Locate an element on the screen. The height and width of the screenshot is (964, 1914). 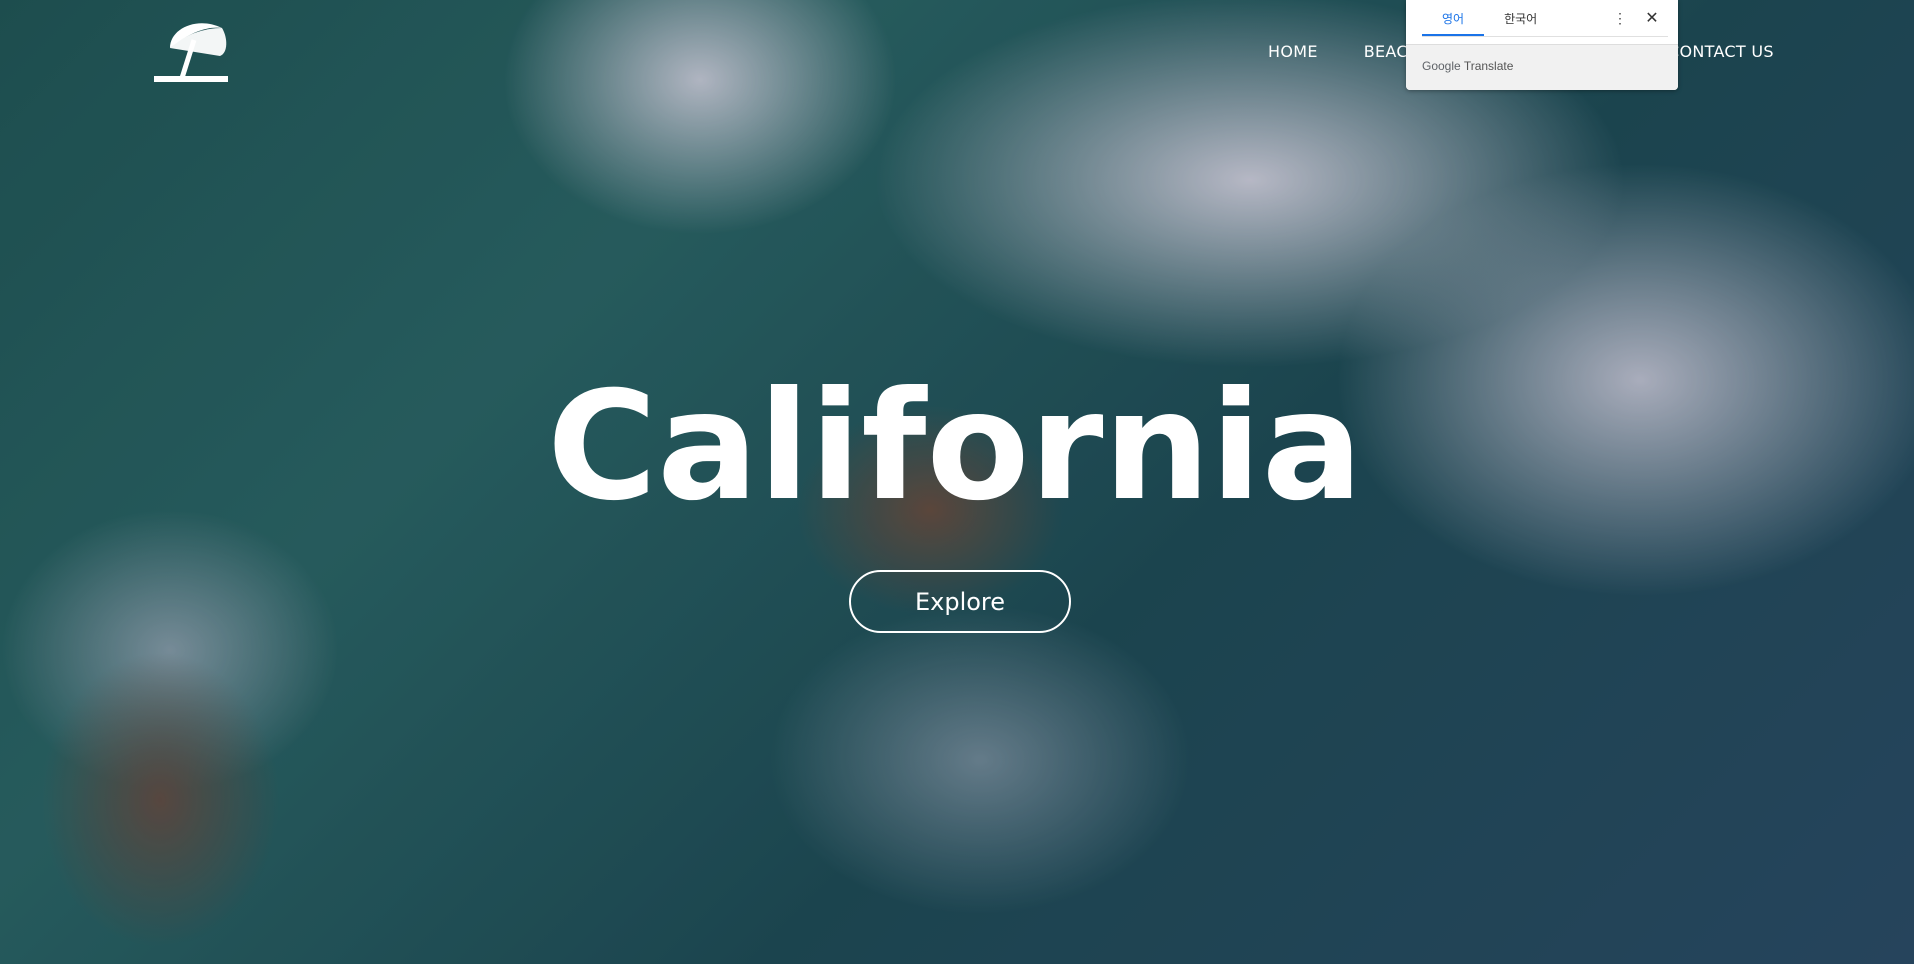
nav-home: HOME is located at coordinates (1293, 51).